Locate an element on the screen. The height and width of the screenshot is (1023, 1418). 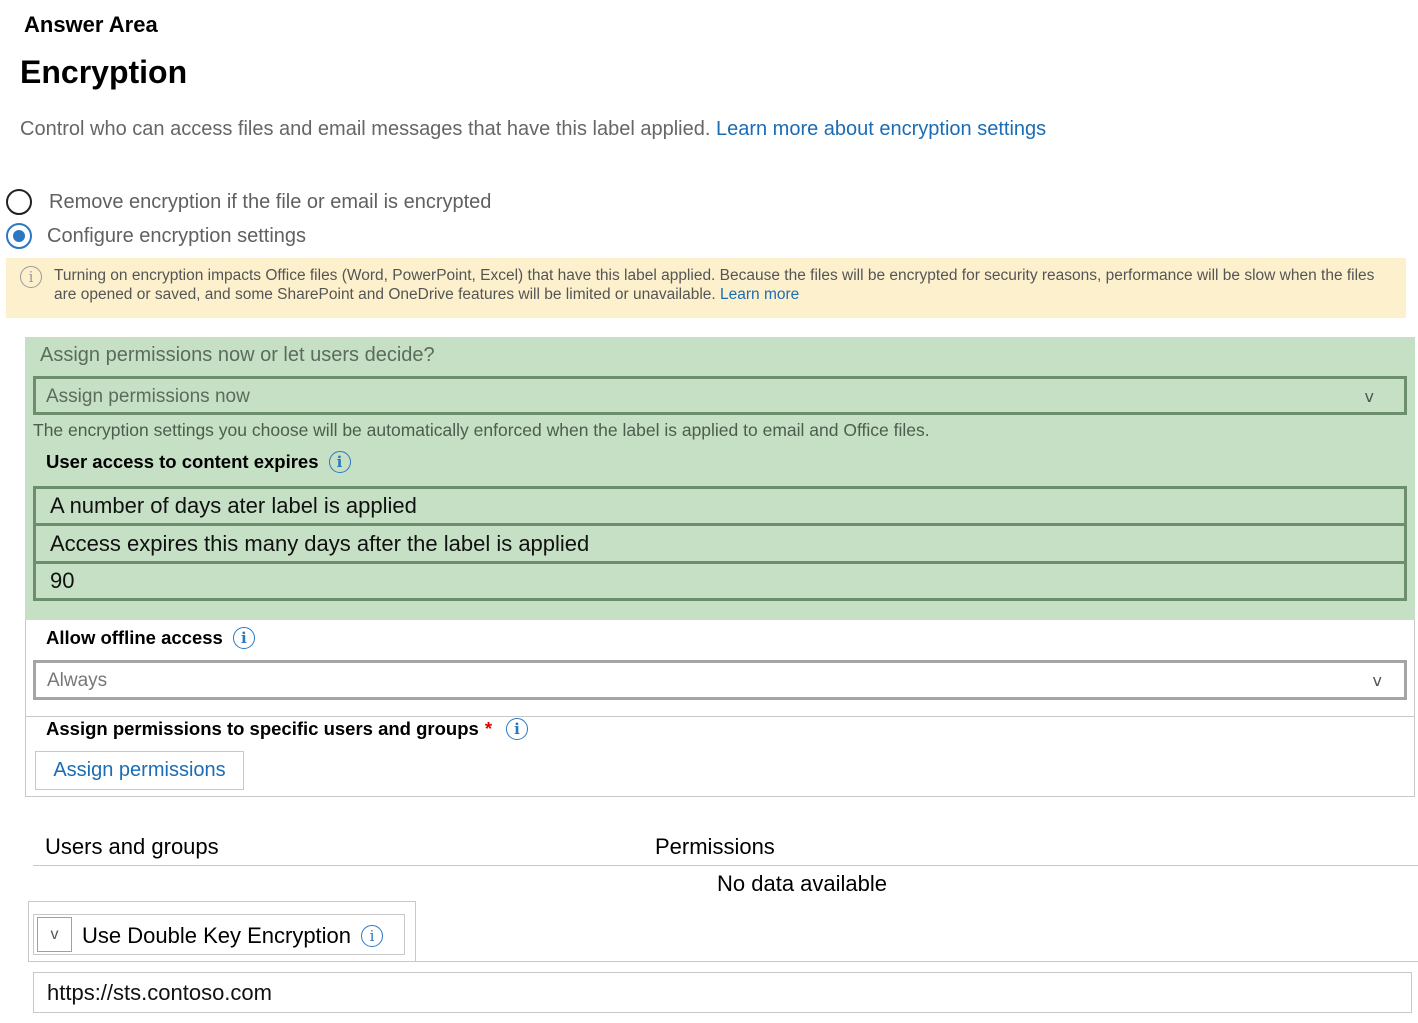
offline-label-row: Allow offline access i is located at coordinates (150, 638).